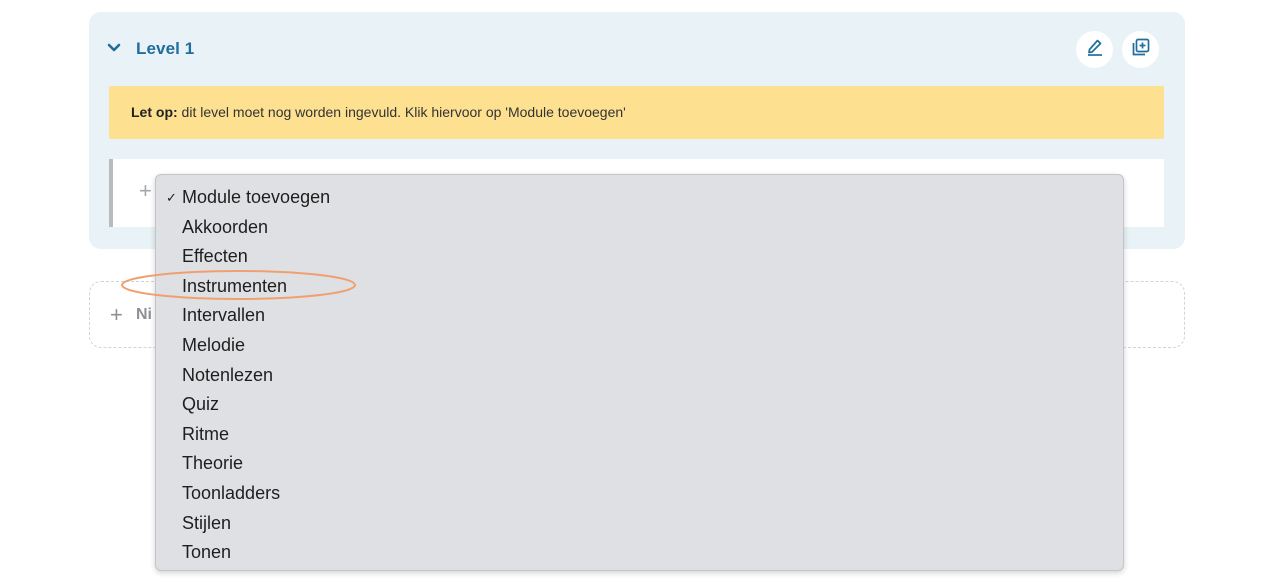  I want to click on dropdown-option: Tonen, so click(639, 553).